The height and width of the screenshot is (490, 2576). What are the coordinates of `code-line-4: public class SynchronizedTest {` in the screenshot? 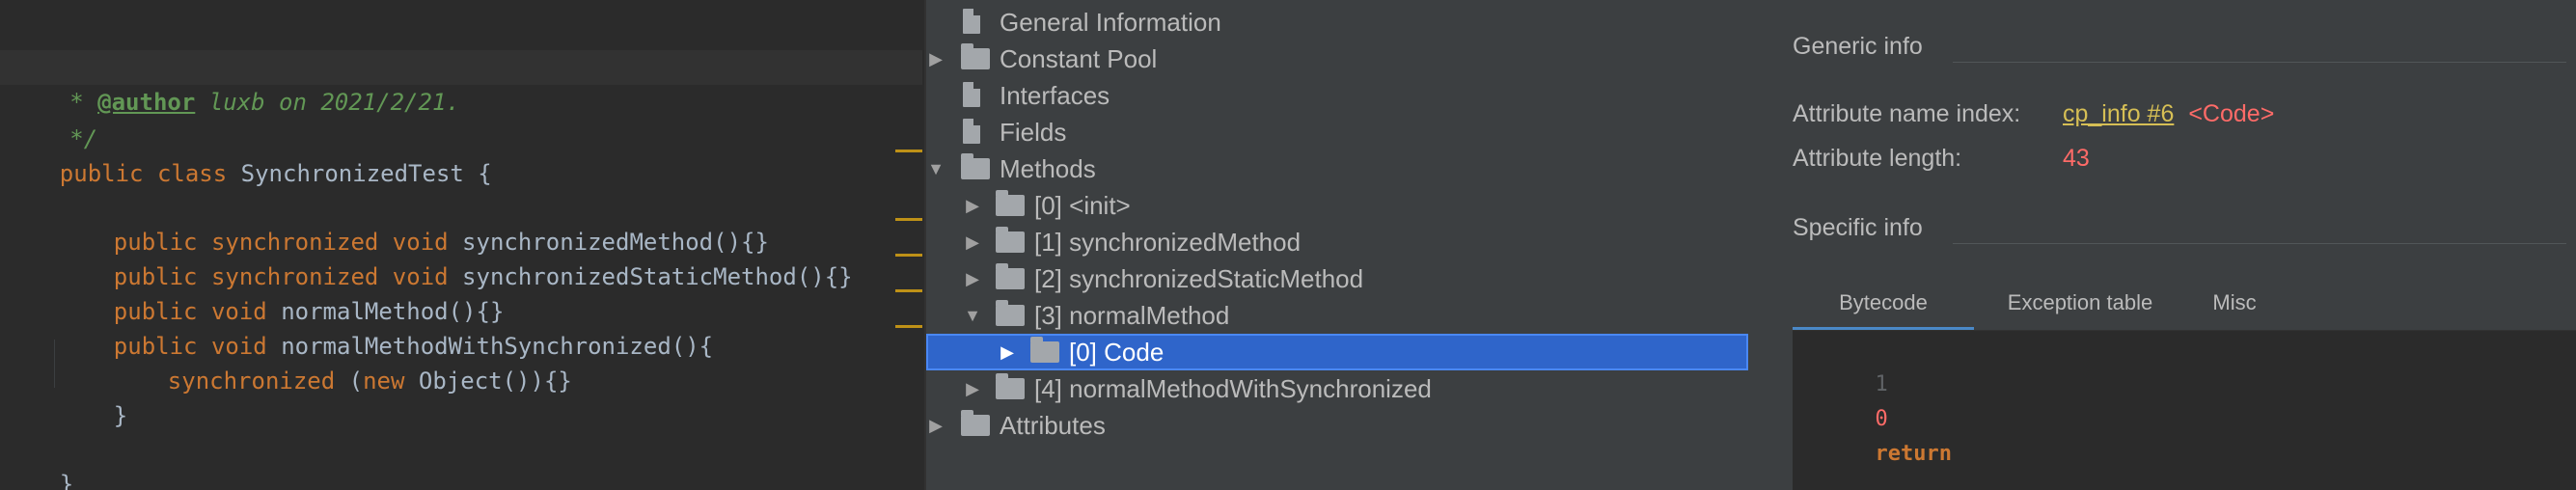 It's located at (461, 154).